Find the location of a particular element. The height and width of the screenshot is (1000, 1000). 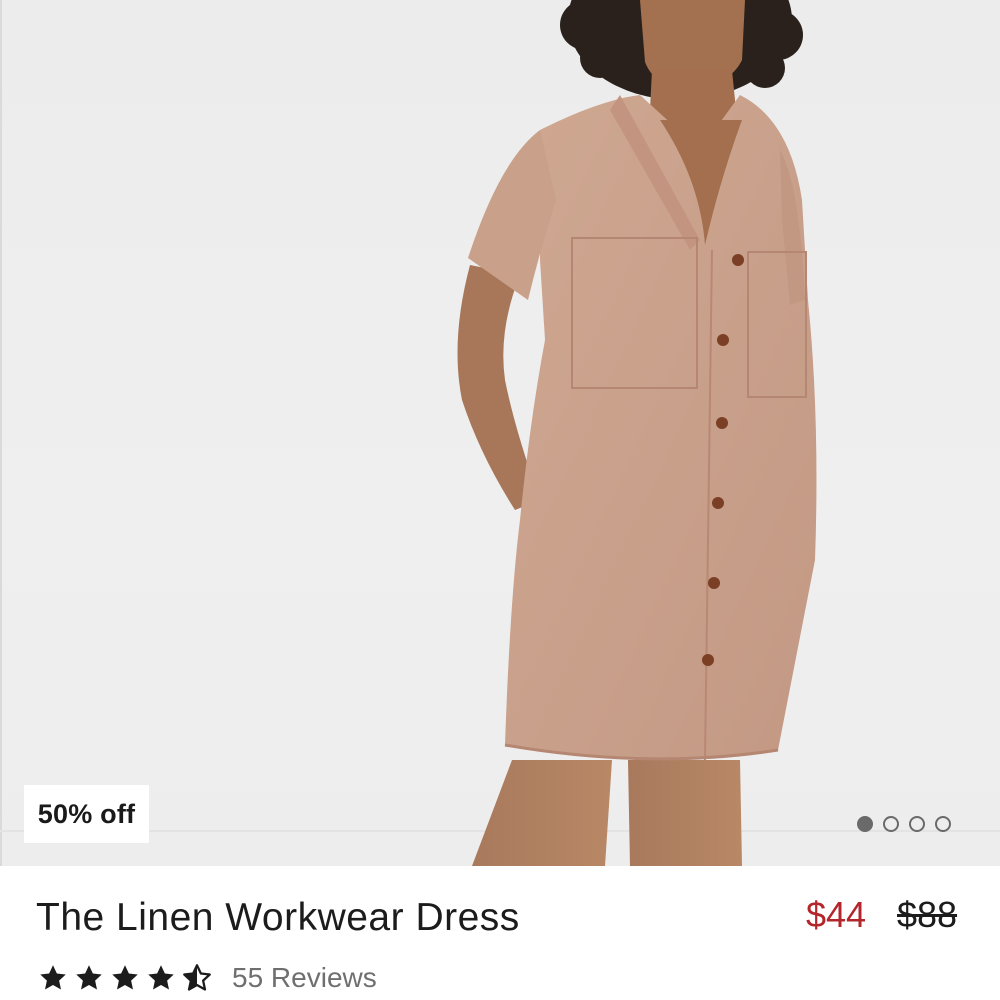

star-half-icon is located at coordinates (197, 977).